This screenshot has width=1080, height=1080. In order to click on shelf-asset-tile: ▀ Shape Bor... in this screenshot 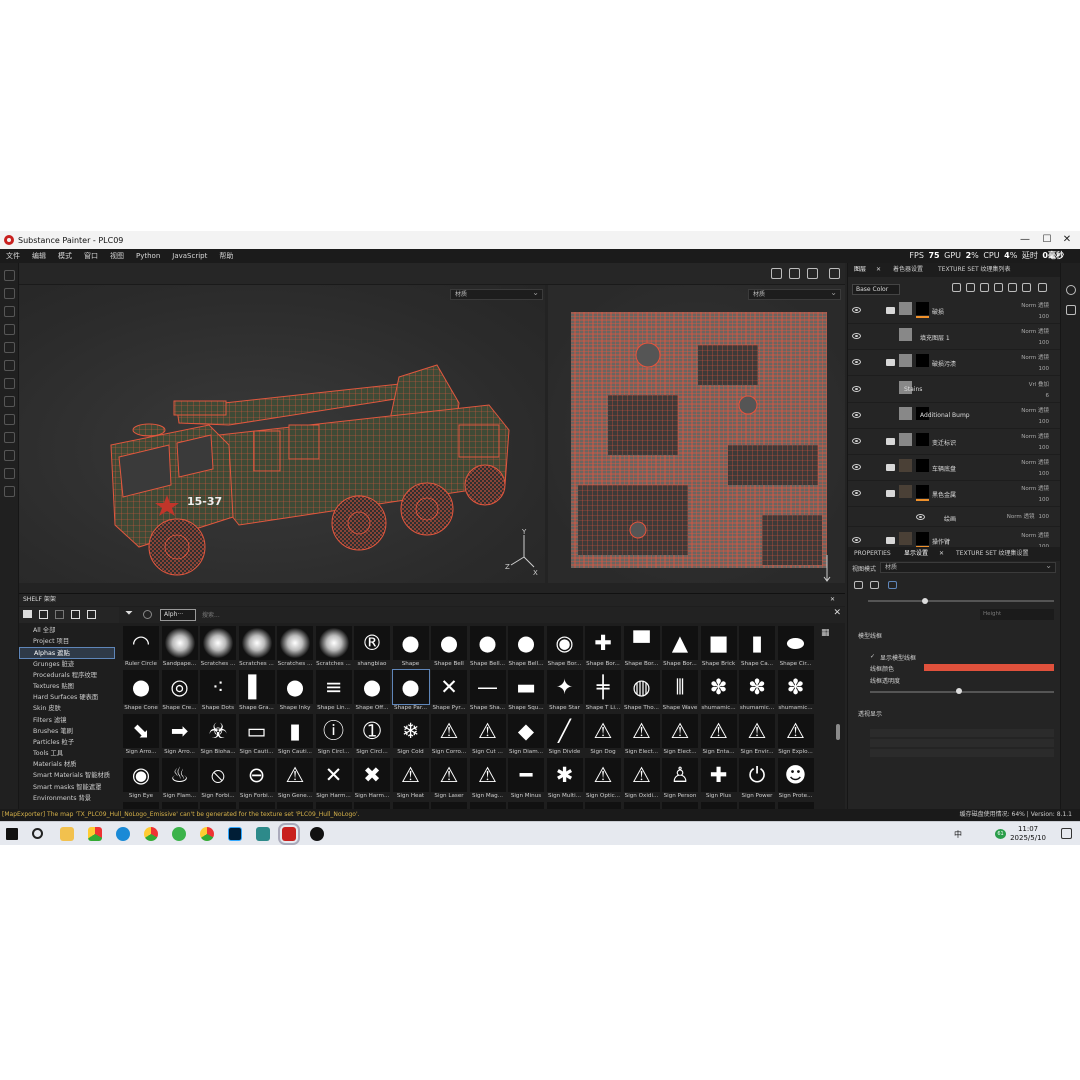, I will do `click(641, 647)`.